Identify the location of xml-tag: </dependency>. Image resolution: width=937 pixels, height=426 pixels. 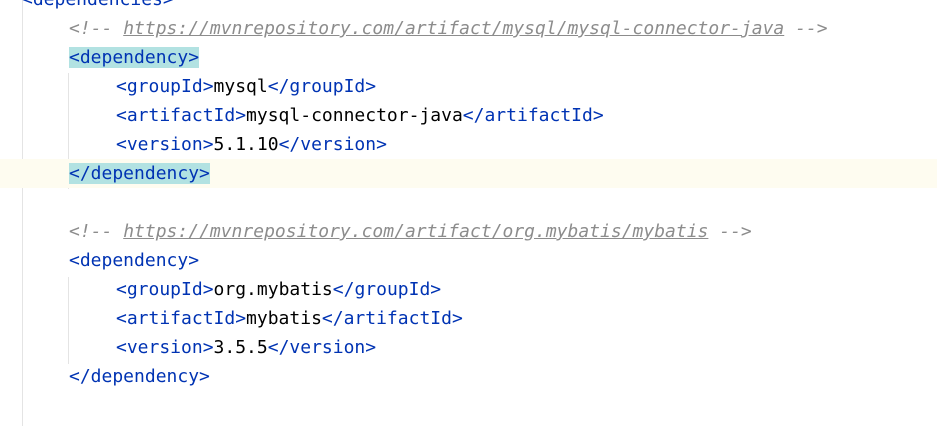
(139, 376).